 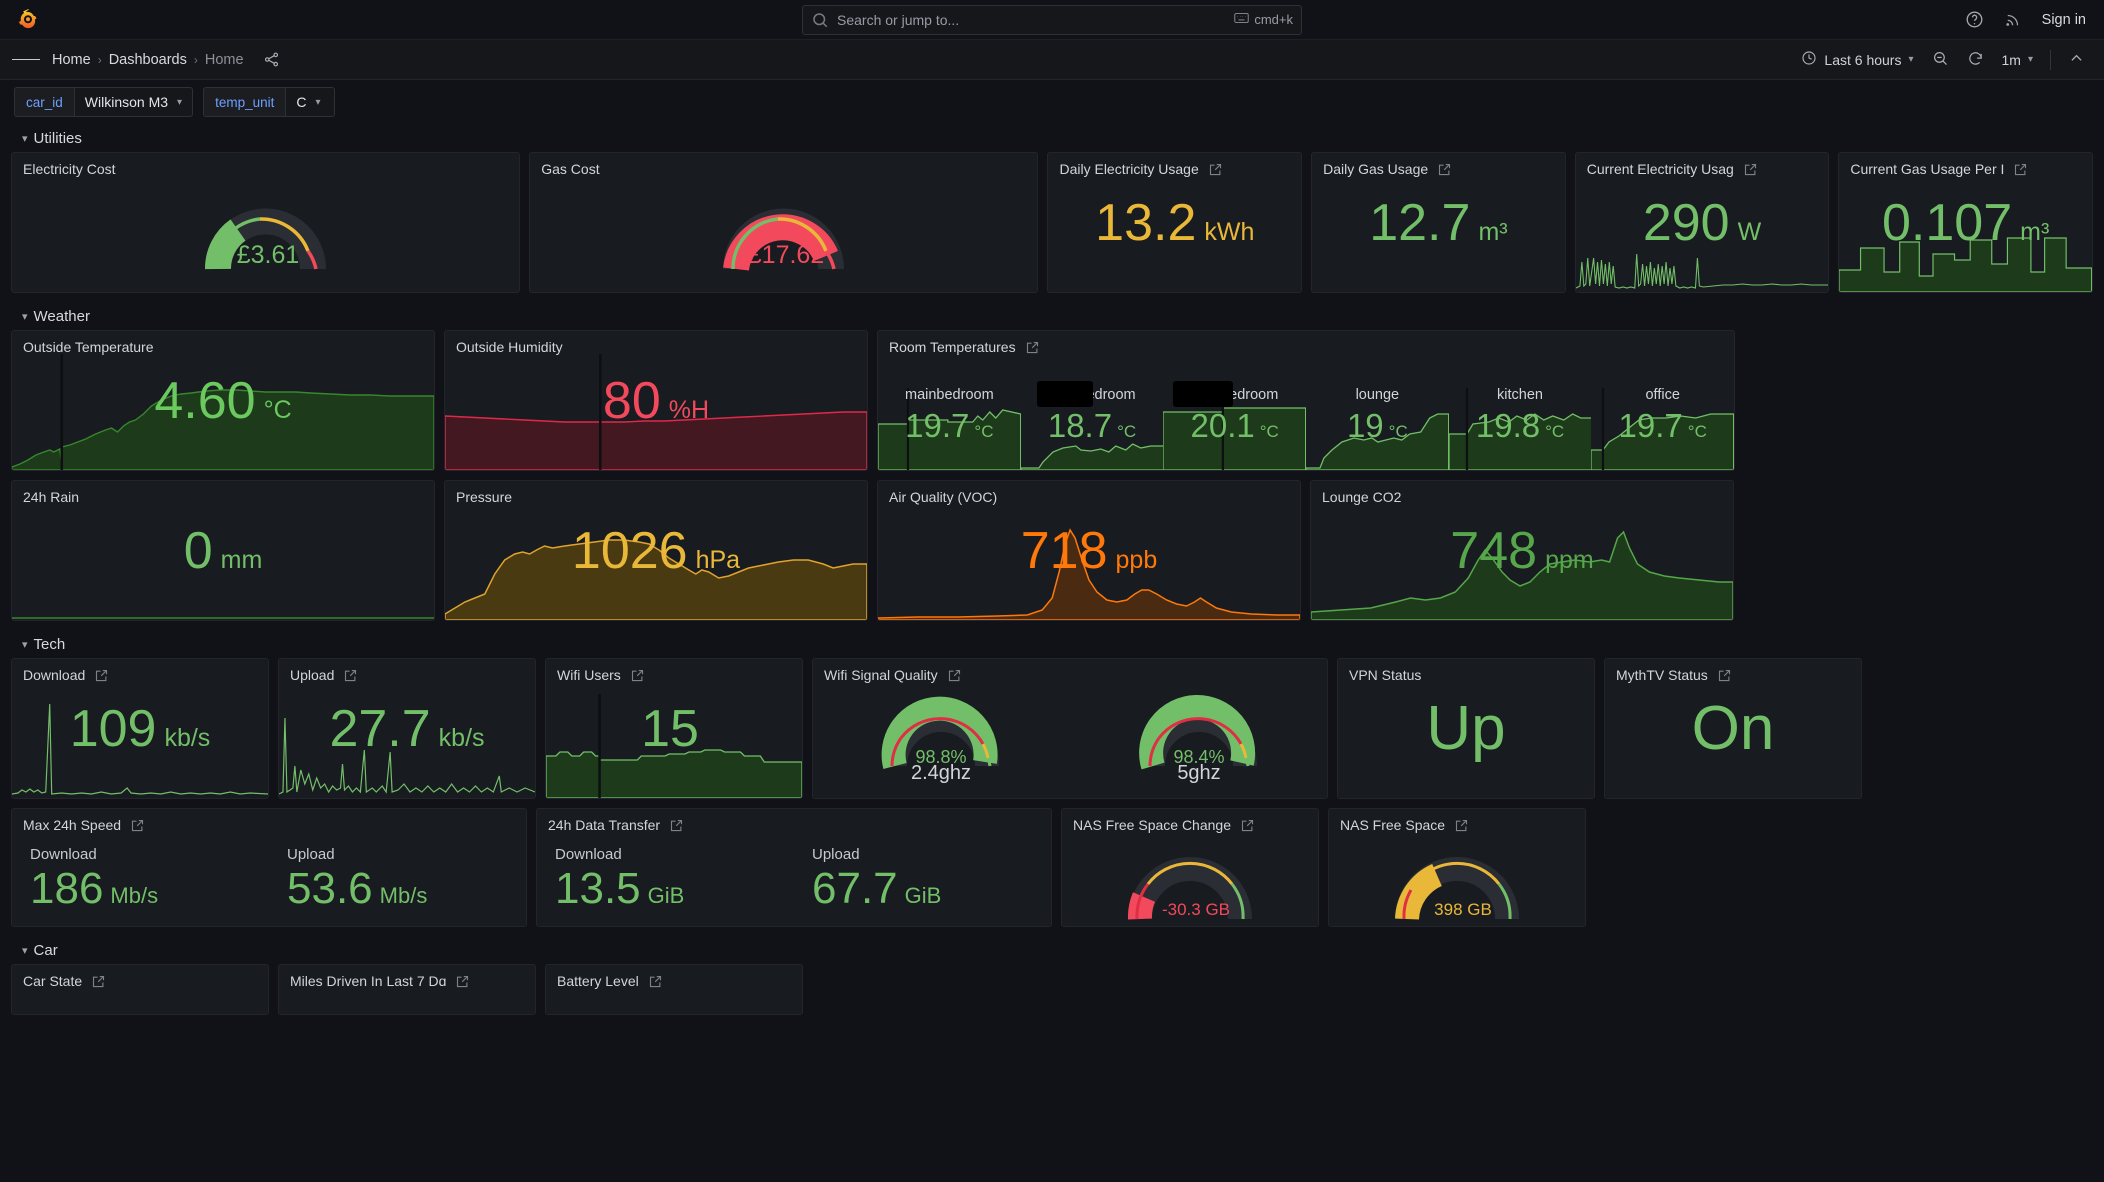 What do you see at coordinates (656, 561) in the screenshot?
I see `sparkline-pressure` at bounding box center [656, 561].